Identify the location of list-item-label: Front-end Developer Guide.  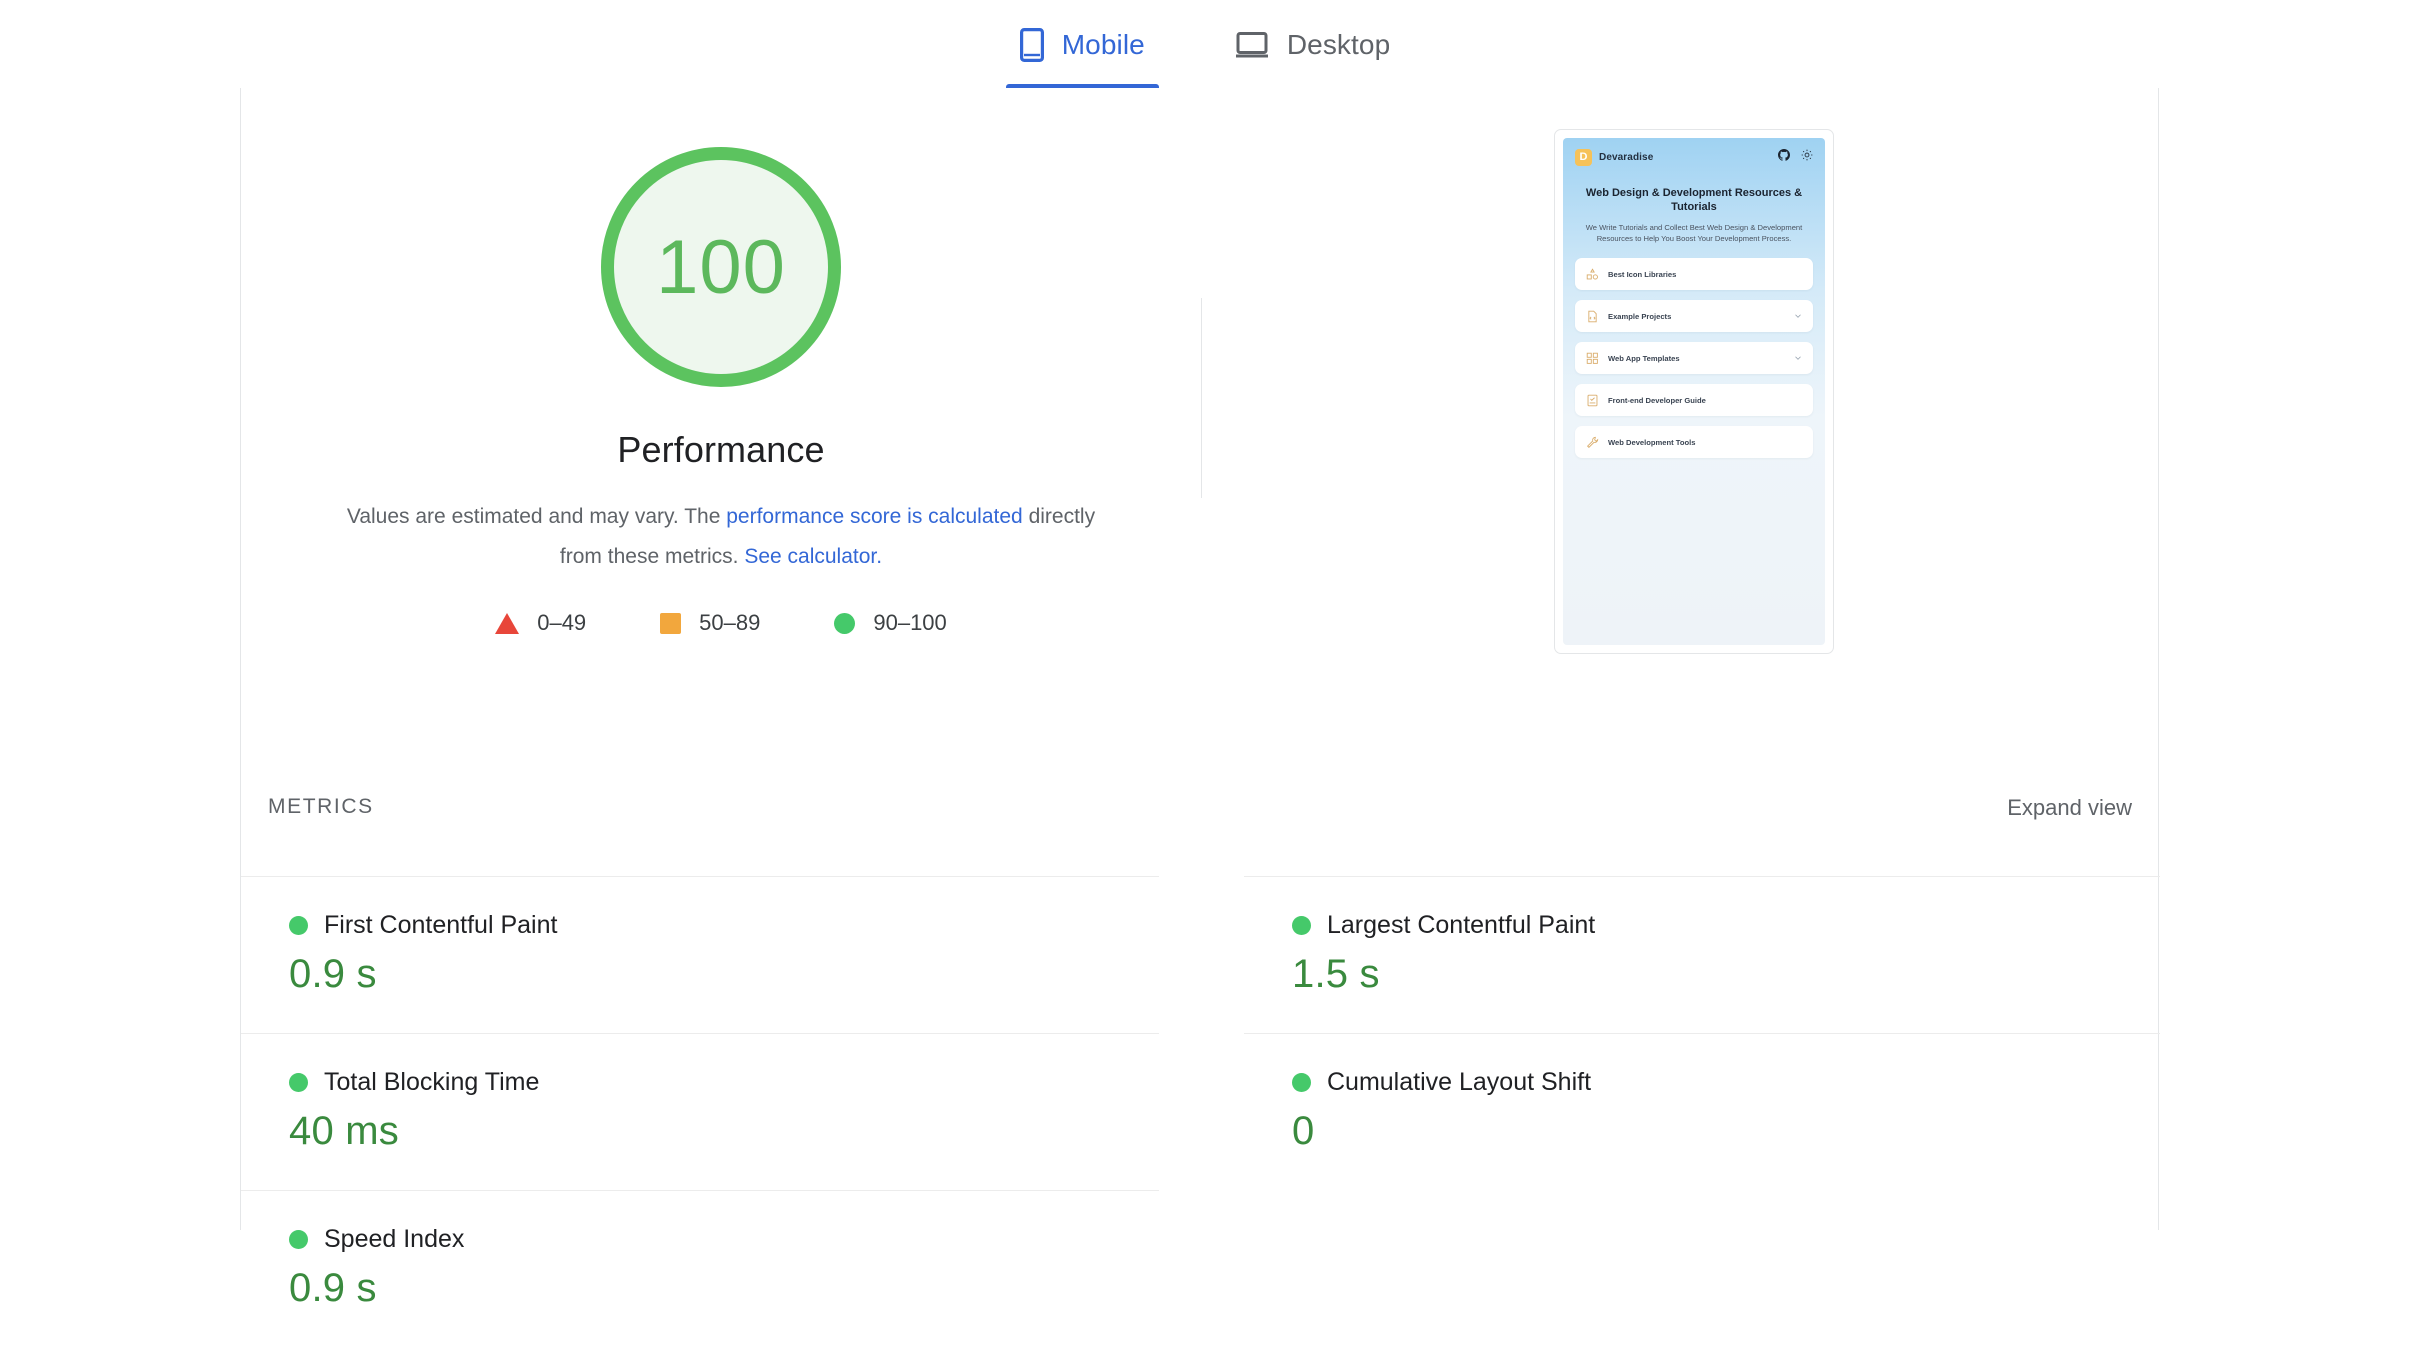
(1657, 400).